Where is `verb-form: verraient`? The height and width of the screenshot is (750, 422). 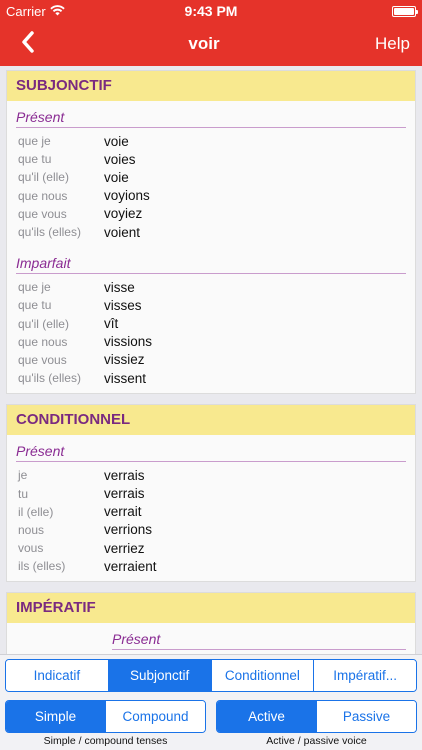 verb-form: verraient is located at coordinates (130, 566).